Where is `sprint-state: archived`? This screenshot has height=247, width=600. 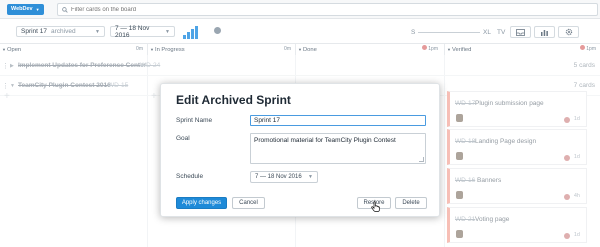
sprint-state: archived is located at coordinates (63, 31).